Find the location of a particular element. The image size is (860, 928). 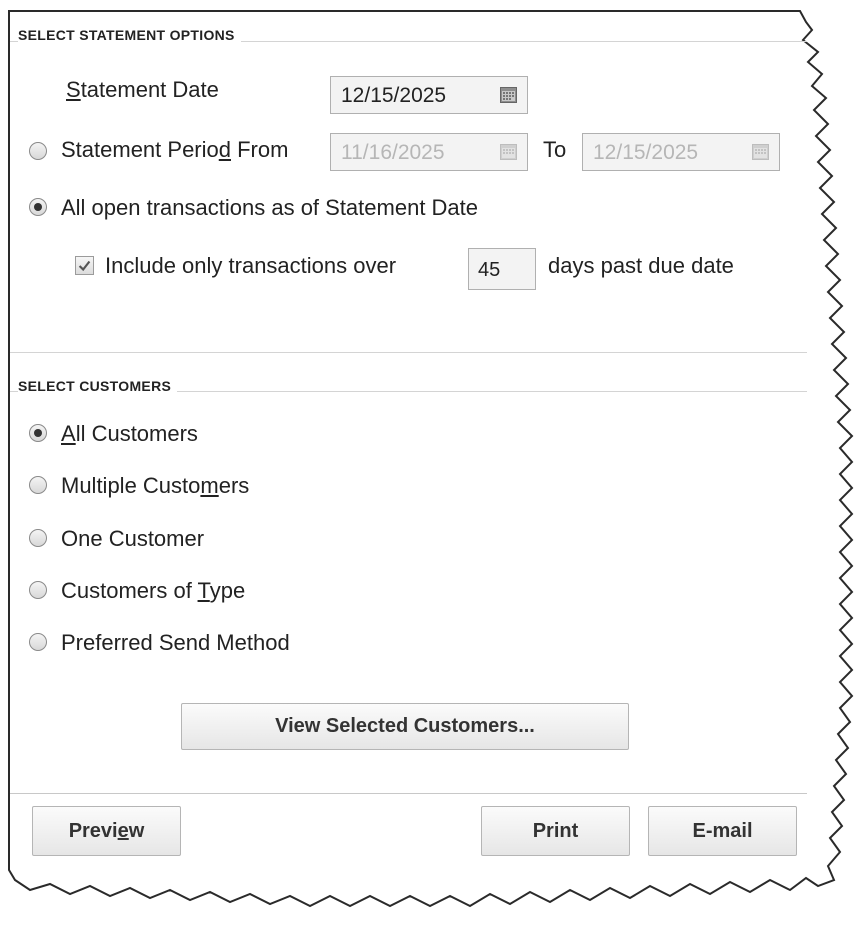

statement-date-label: Statement Date is located at coordinates (142, 89).